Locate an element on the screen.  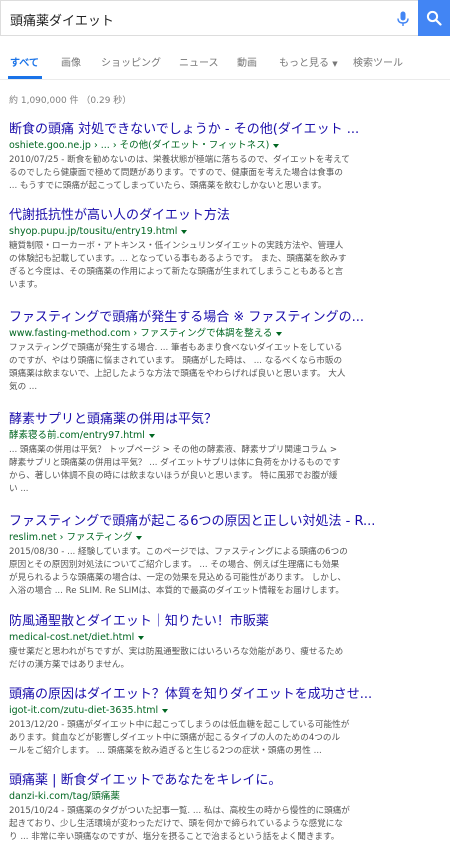
search-bar: 頭痛薬ダイエット is located at coordinates (225, 18).